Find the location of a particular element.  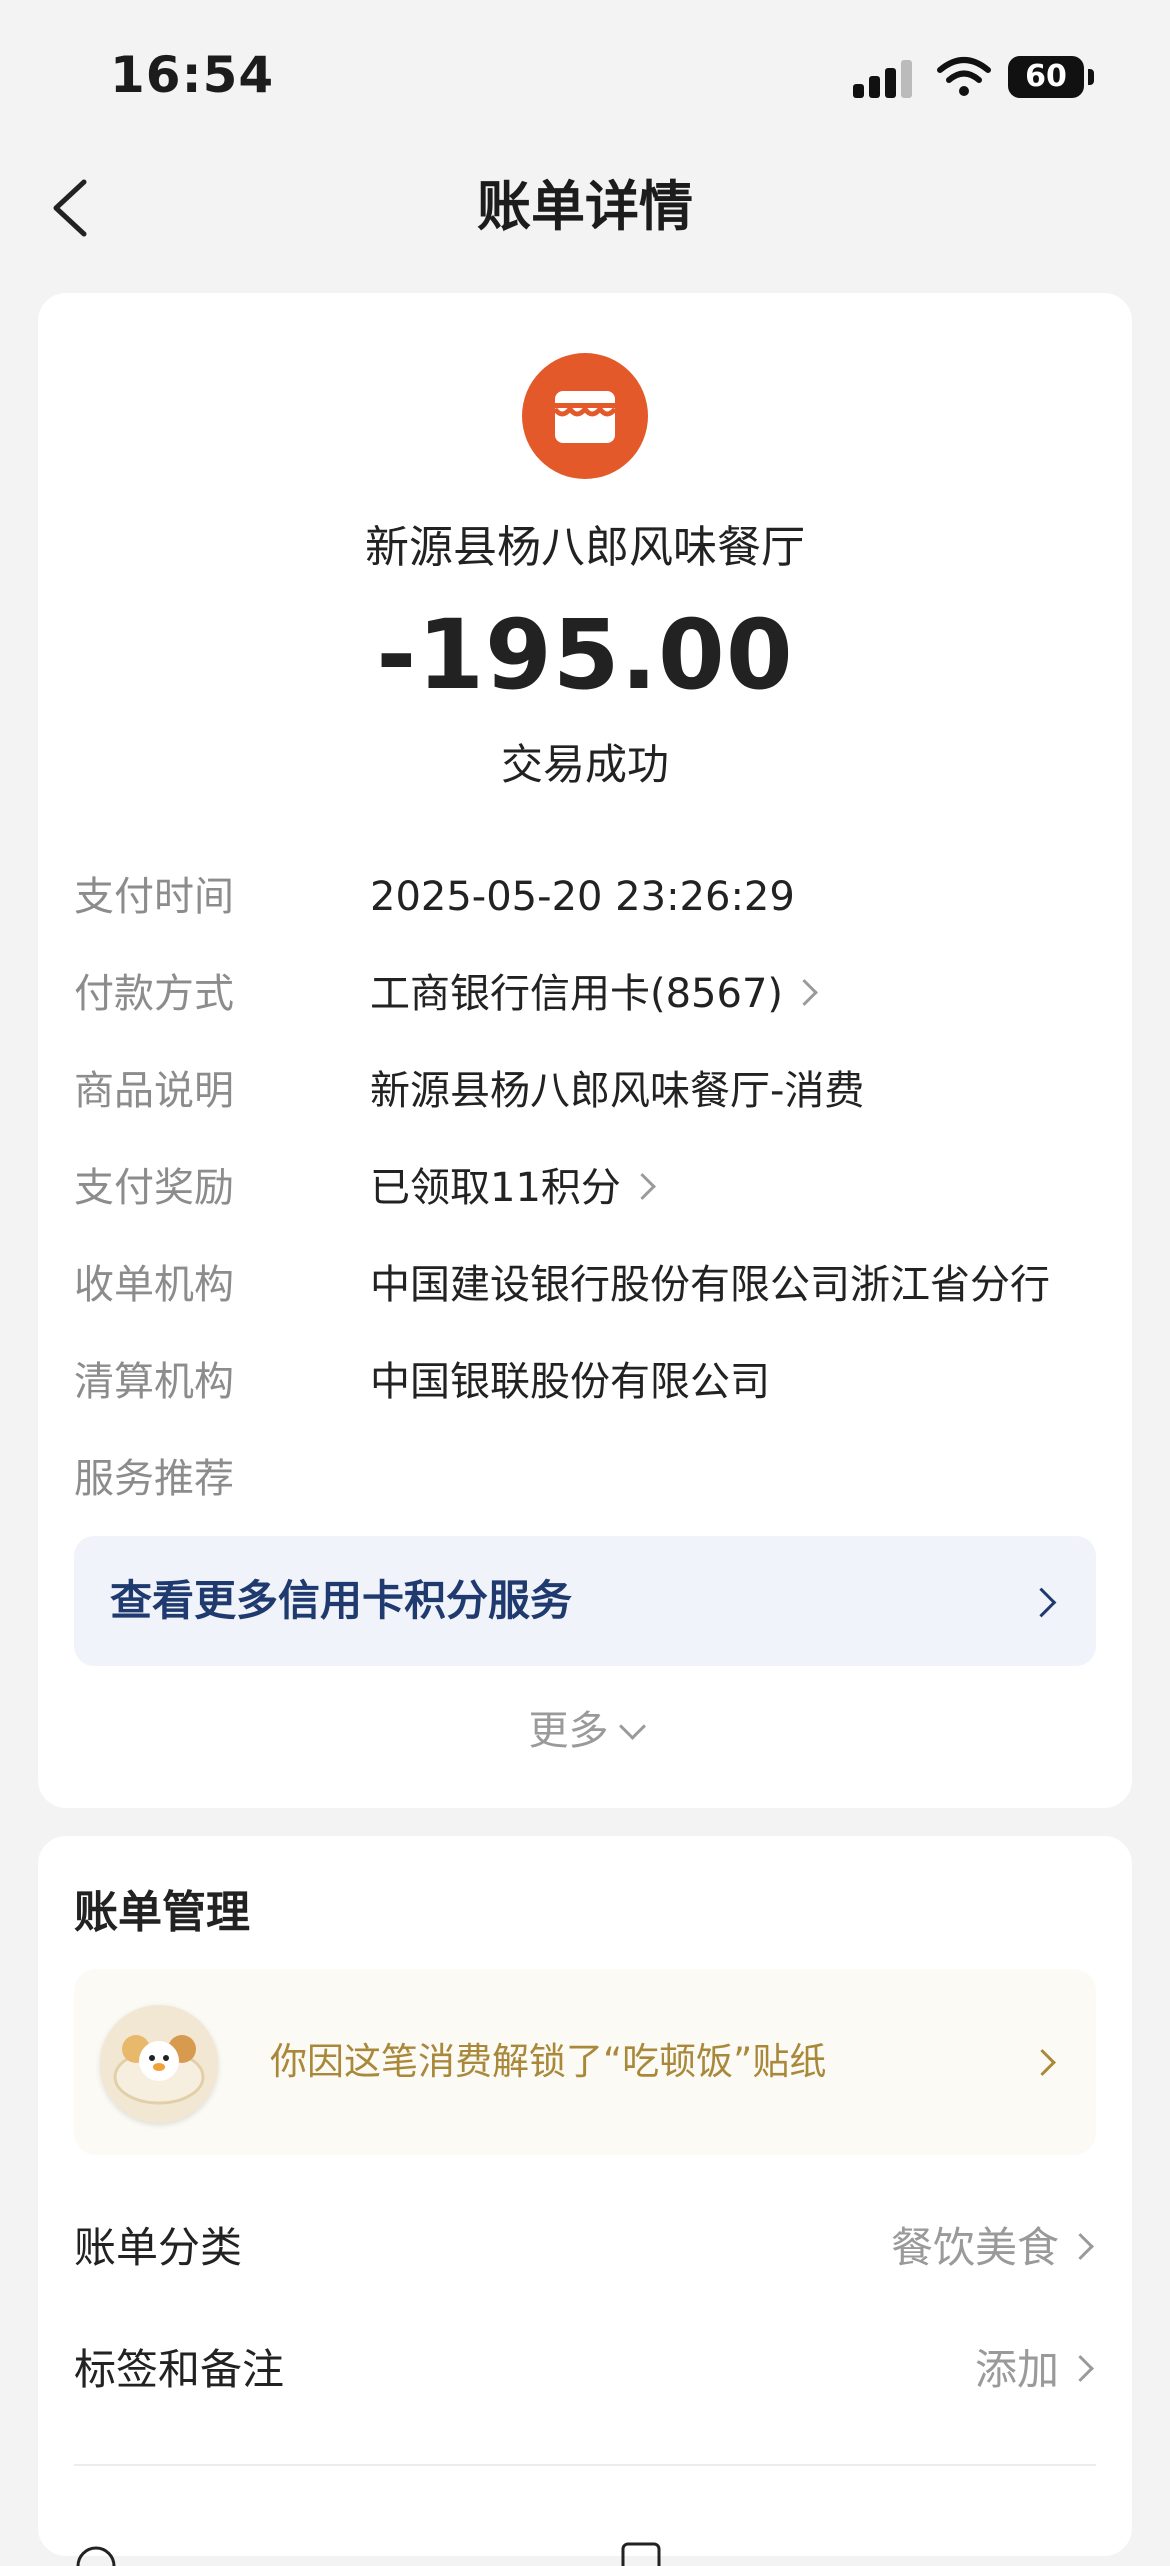

detail-value: 2025-05-20 23:26:29 is located at coordinates (582, 897).